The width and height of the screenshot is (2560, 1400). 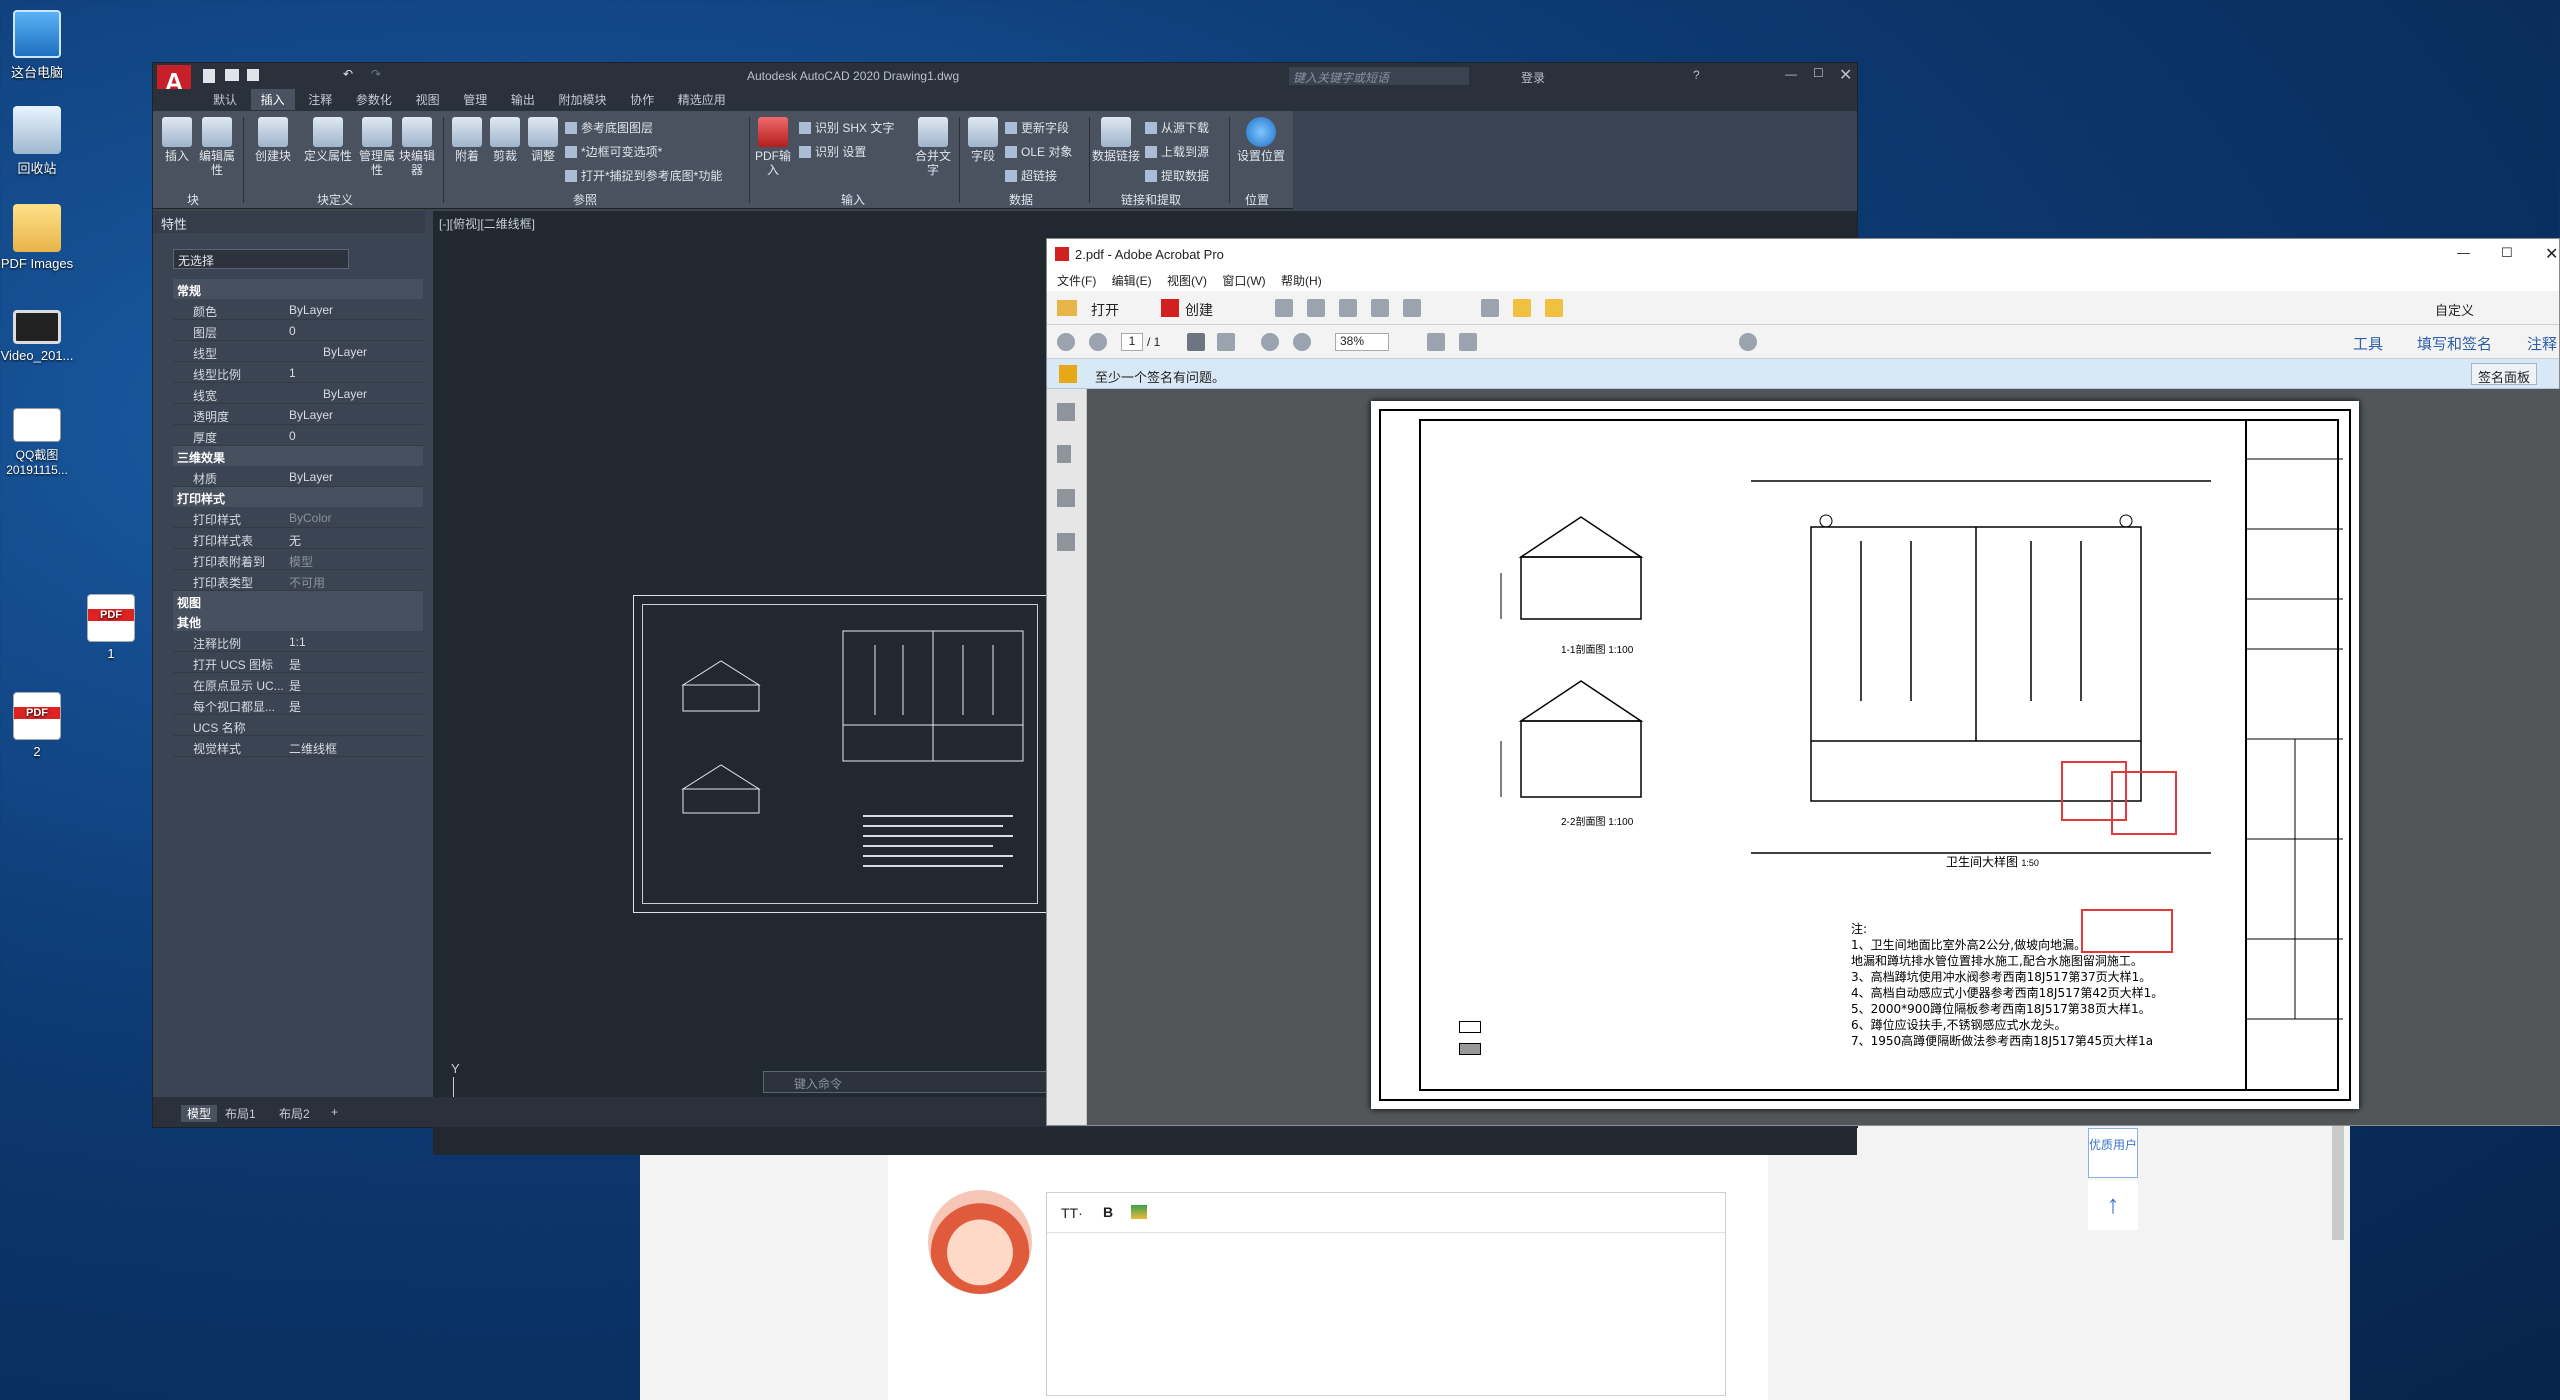 I want to click on email-icon, so click(x=1412, y=308).